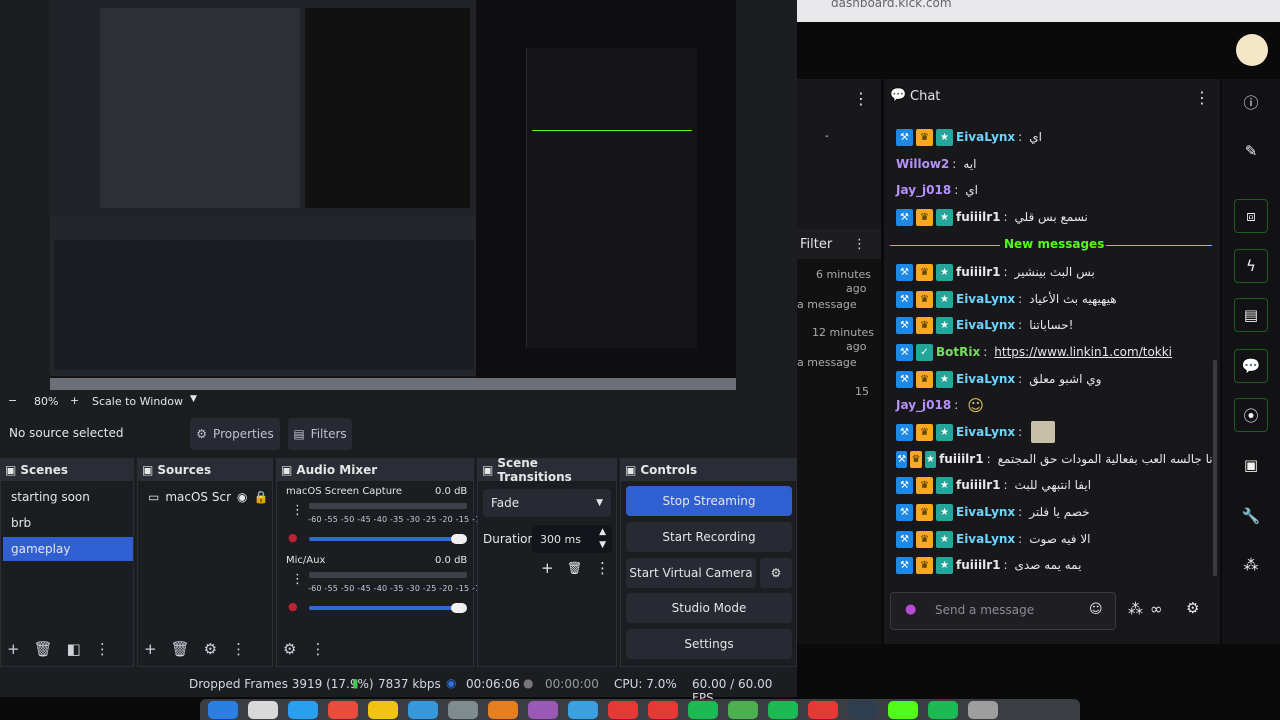 The width and height of the screenshot is (1280, 720). I want to click on lock-icon: 🔒, so click(261, 497).